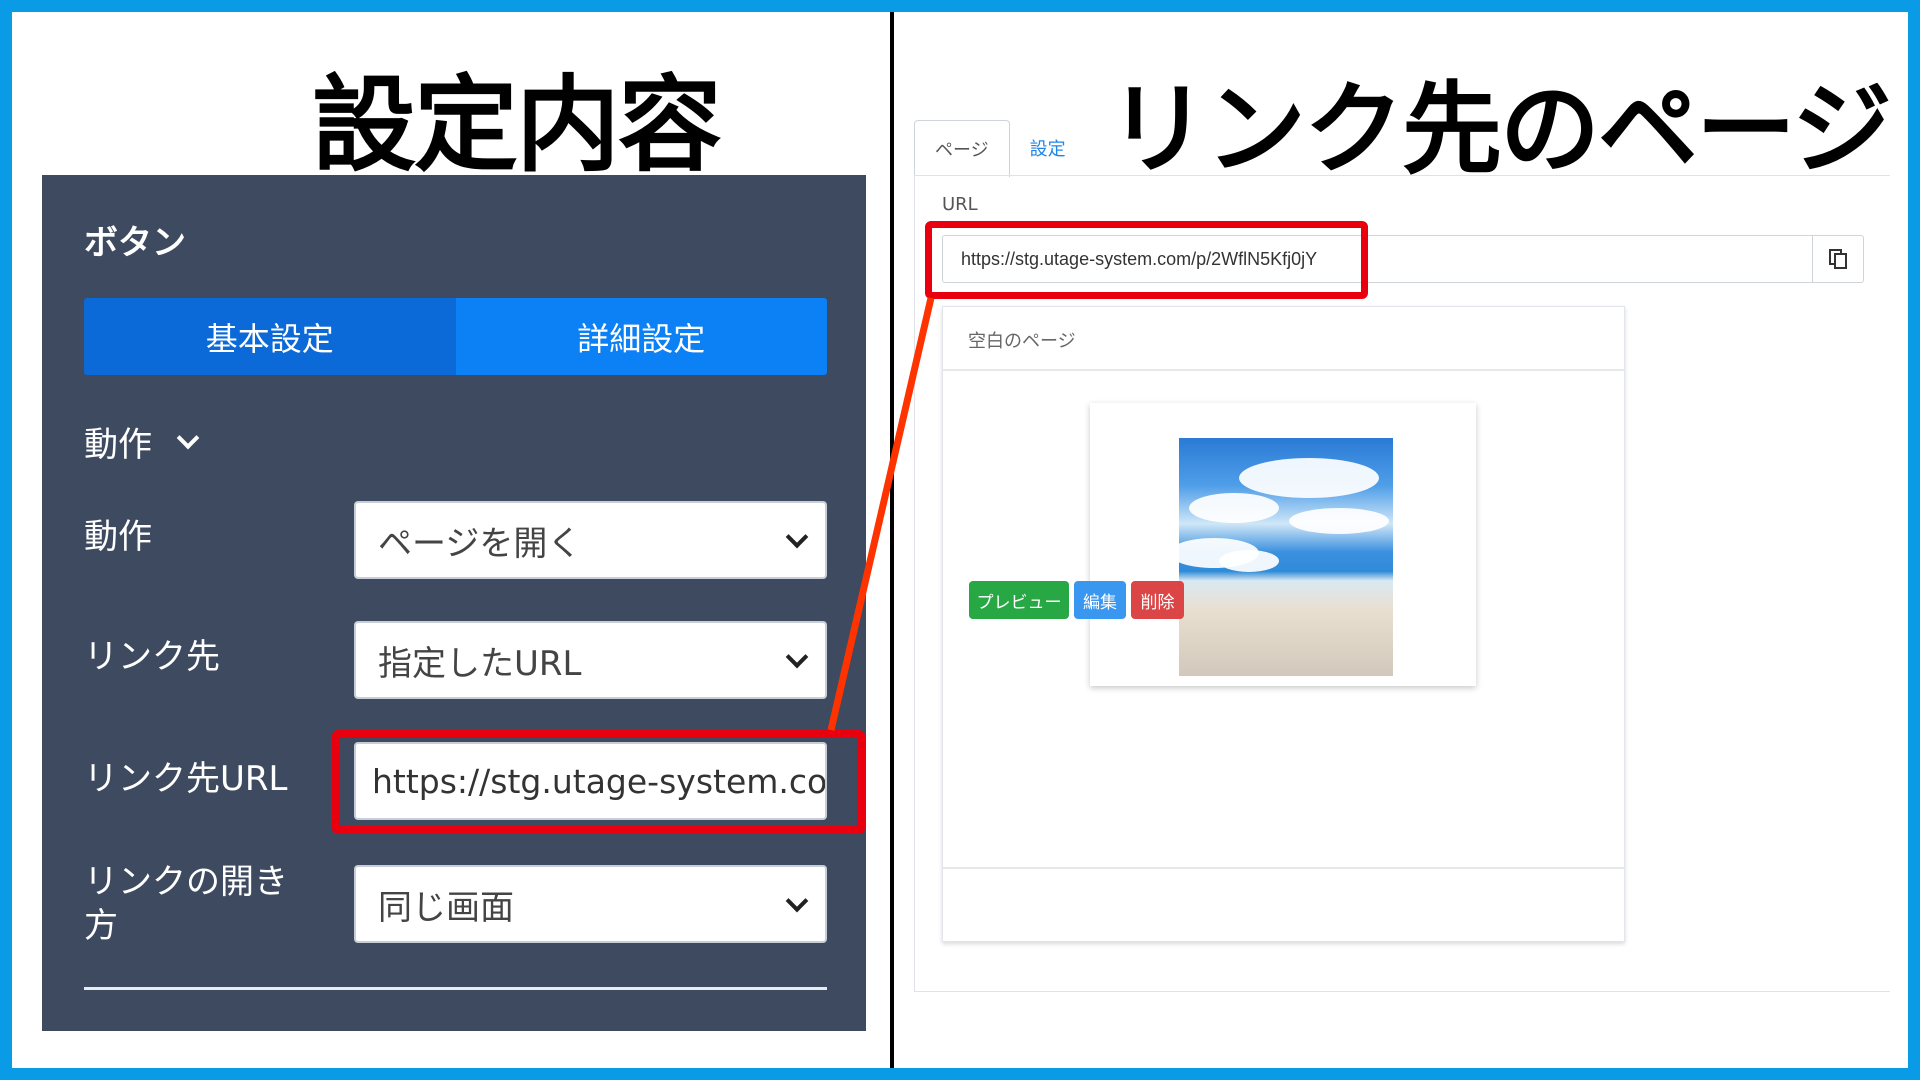 The width and height of the screenshot is (1920, 1080). I want to click on preview-button: プレビュー, so click(1019, 600).